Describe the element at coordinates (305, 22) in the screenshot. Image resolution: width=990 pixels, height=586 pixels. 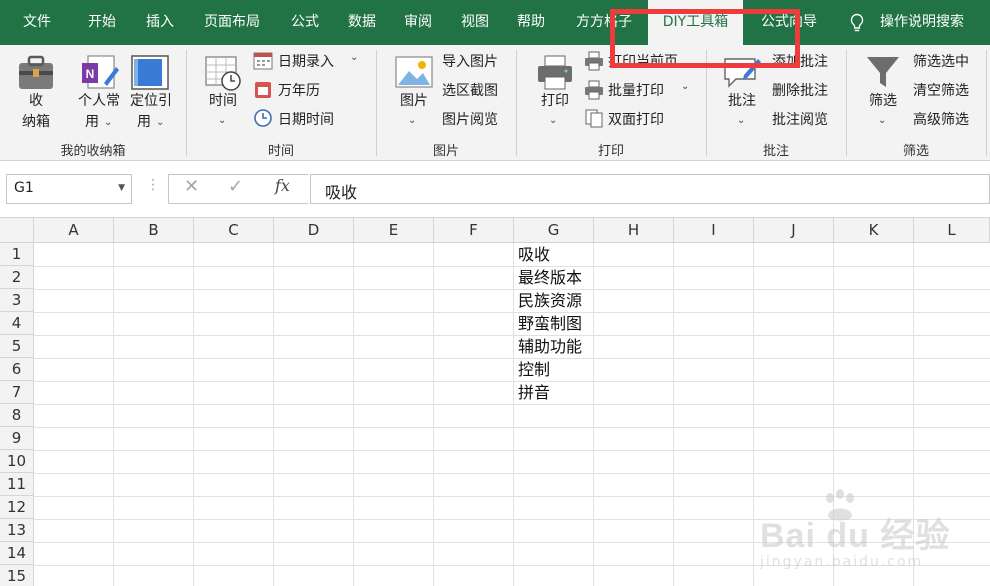
I see `tab-formulas: 公式` at that location.